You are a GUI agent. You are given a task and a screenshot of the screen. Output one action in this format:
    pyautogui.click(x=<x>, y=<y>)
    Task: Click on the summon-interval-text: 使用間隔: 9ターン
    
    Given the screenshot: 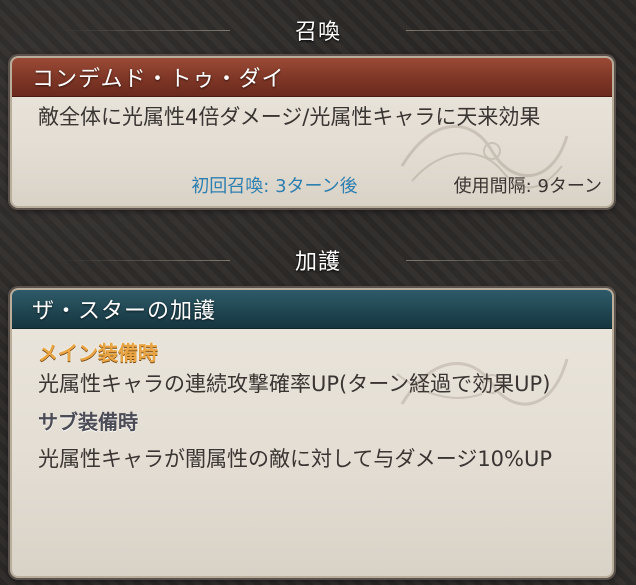 What is the action you would take?
    pyautogui.click(x=527, y=186)
    